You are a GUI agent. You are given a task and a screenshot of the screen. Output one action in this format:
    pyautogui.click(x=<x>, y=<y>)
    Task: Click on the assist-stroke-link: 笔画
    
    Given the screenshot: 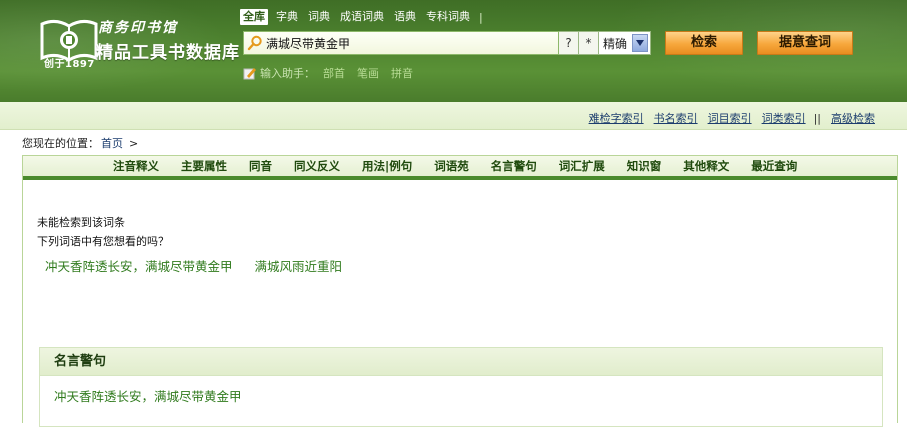 What is the action you would take?
    pyautogui.click(x=368, y=73)
    